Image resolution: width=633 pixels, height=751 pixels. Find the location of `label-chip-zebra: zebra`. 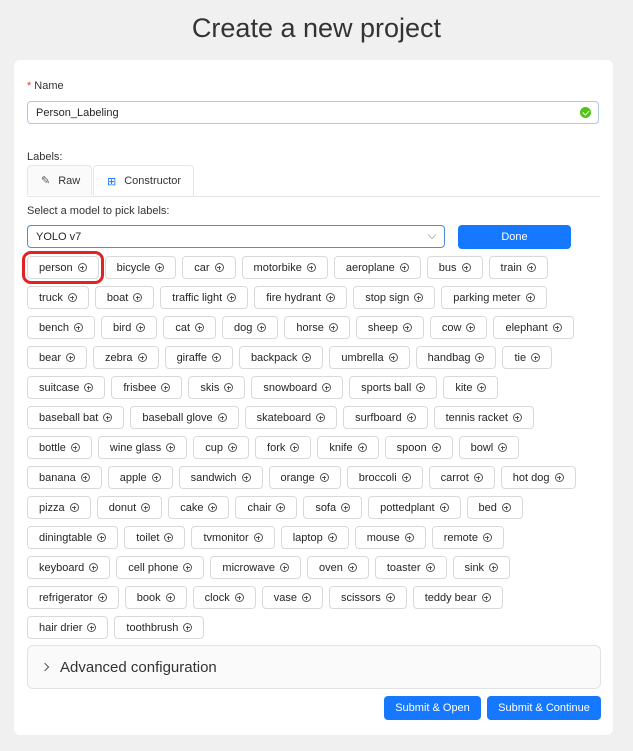

label-chip-zebra: zebra is located at coordinates (126, 357).